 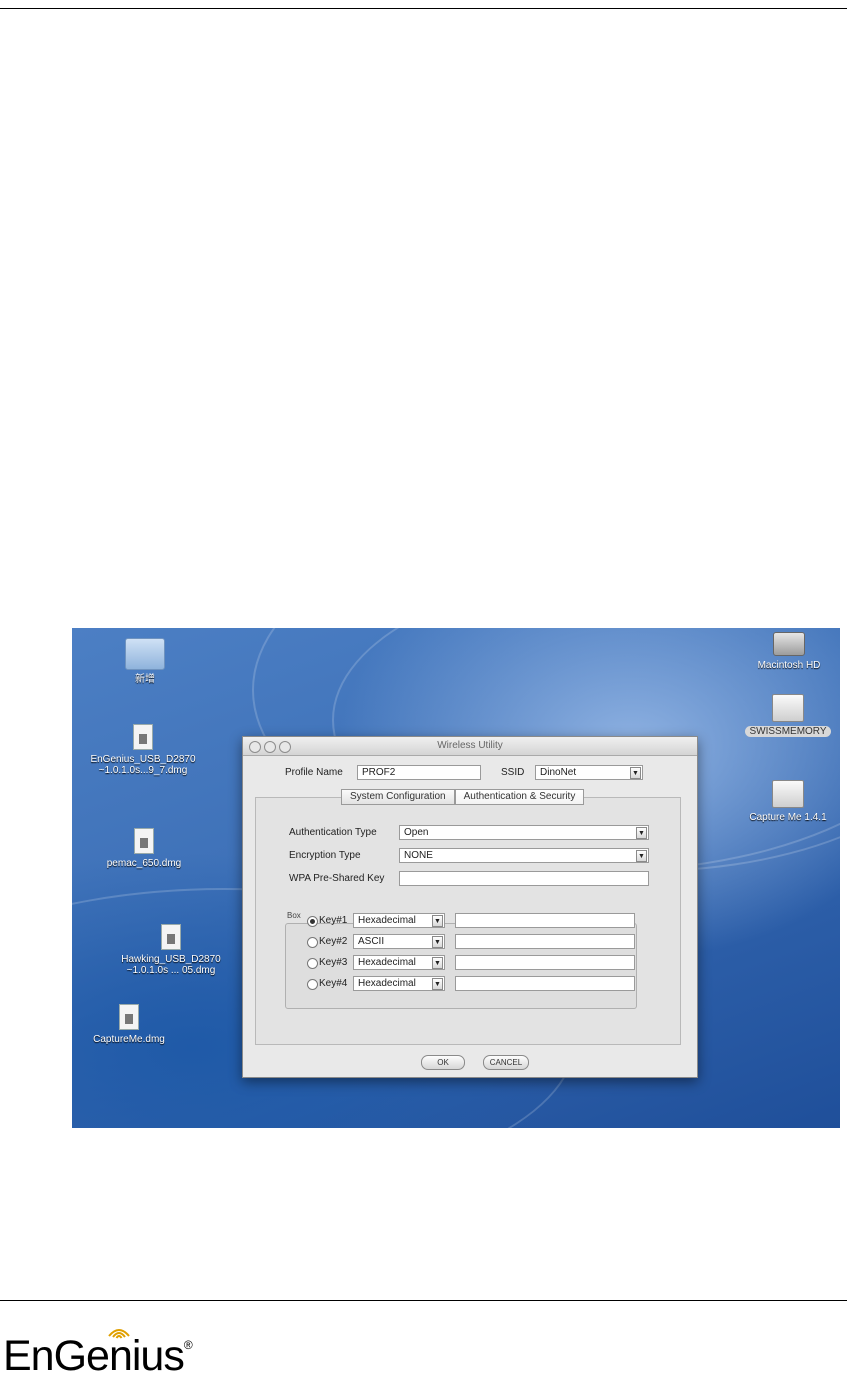 I want to click on key1-radio, so click(x=312, y=921).